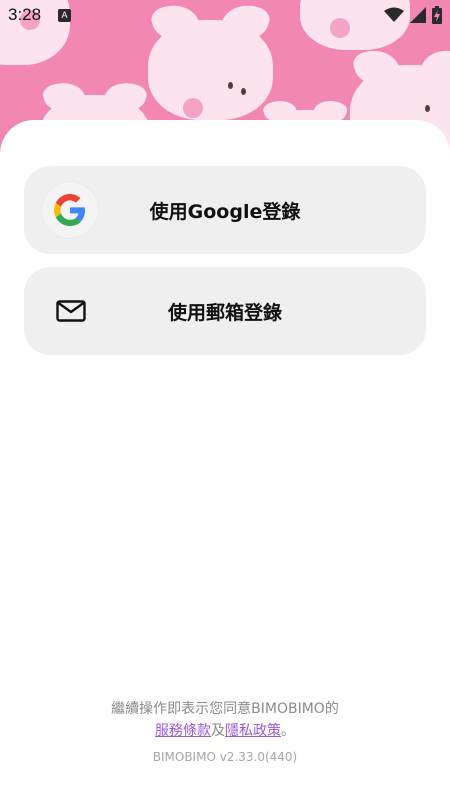 This screenshot has height=800, width=450. I want to click on conjunction-text: 及, so click(218, 731).